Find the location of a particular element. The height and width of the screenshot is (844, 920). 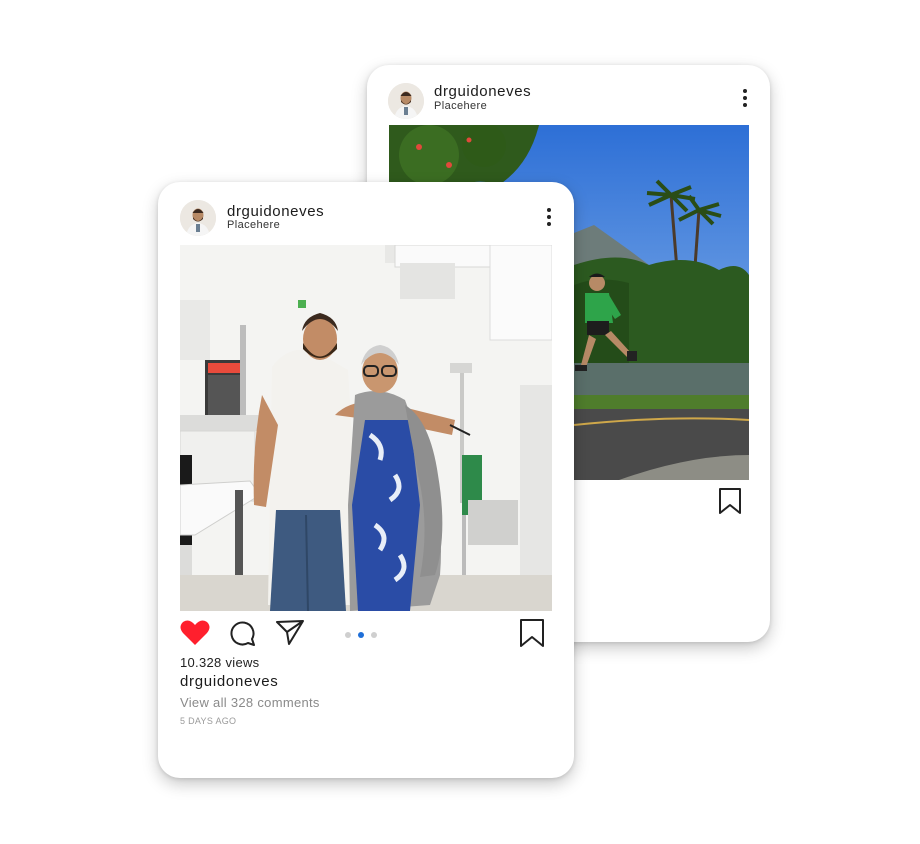

caption-username: drguidoneves is located at coordinates (229, 681).